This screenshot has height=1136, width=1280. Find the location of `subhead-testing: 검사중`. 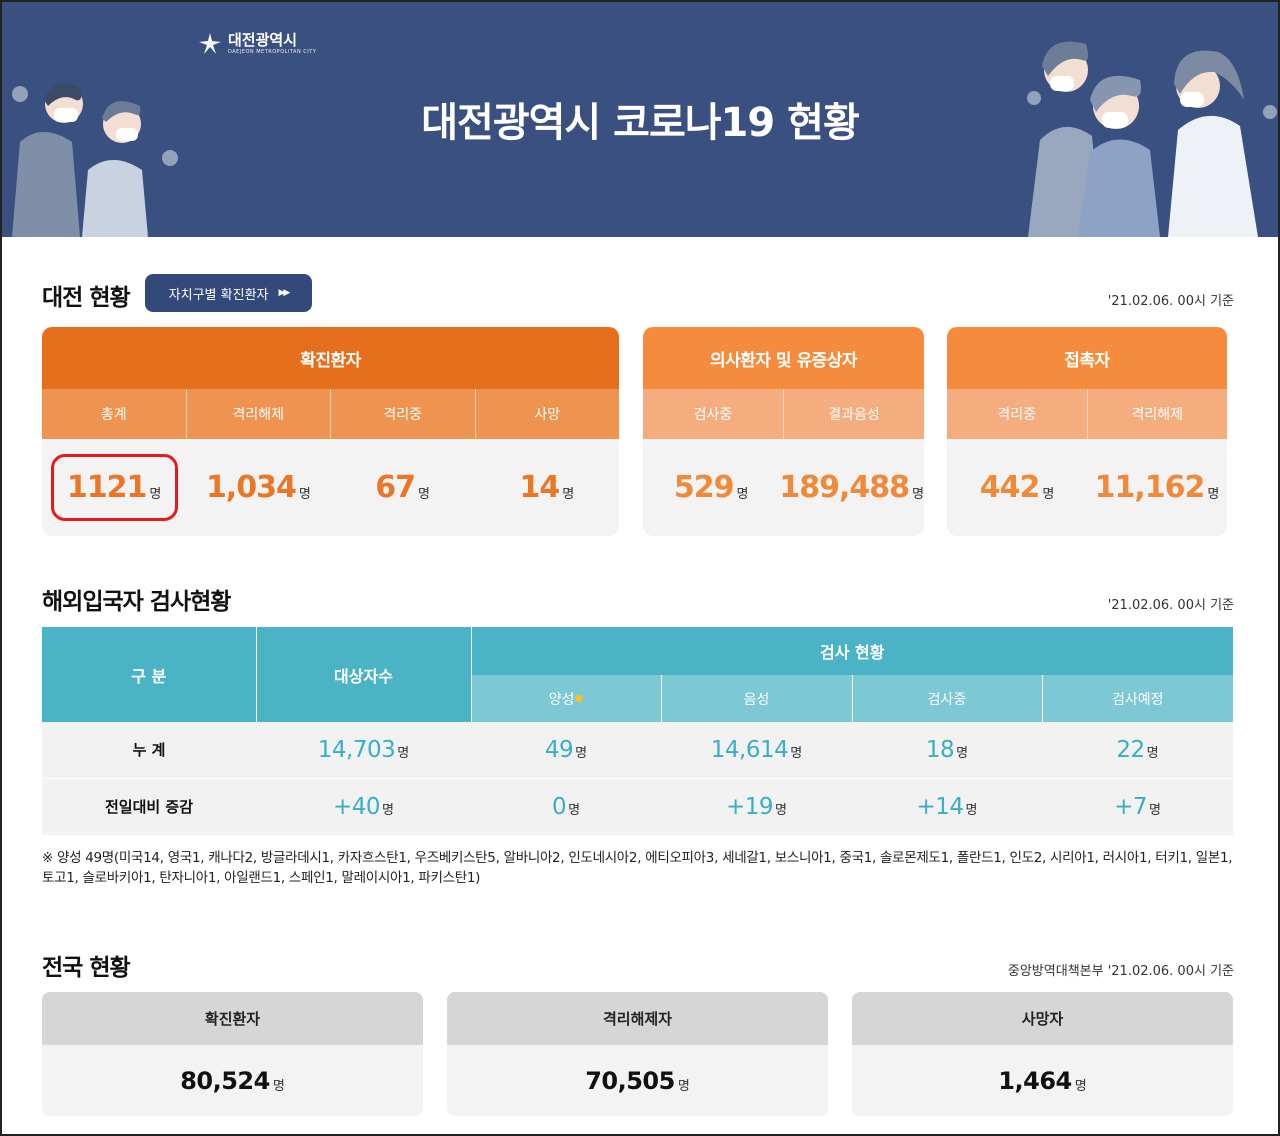

subhead-testing: 검사중 is located at coordinates (947, 698).